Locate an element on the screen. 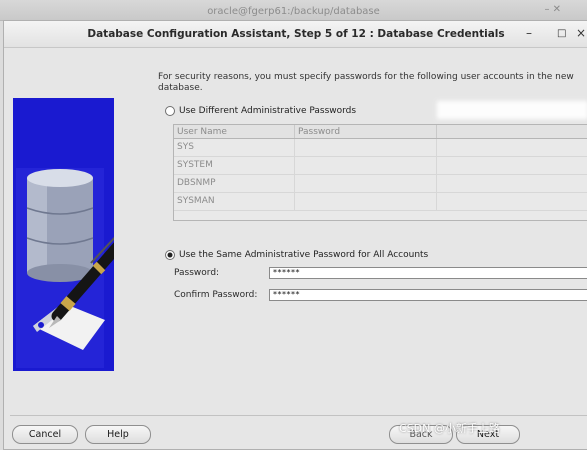 This screenshot has height=450, width=587. cancel-button: Cancel is located at coordinates (45, 434).